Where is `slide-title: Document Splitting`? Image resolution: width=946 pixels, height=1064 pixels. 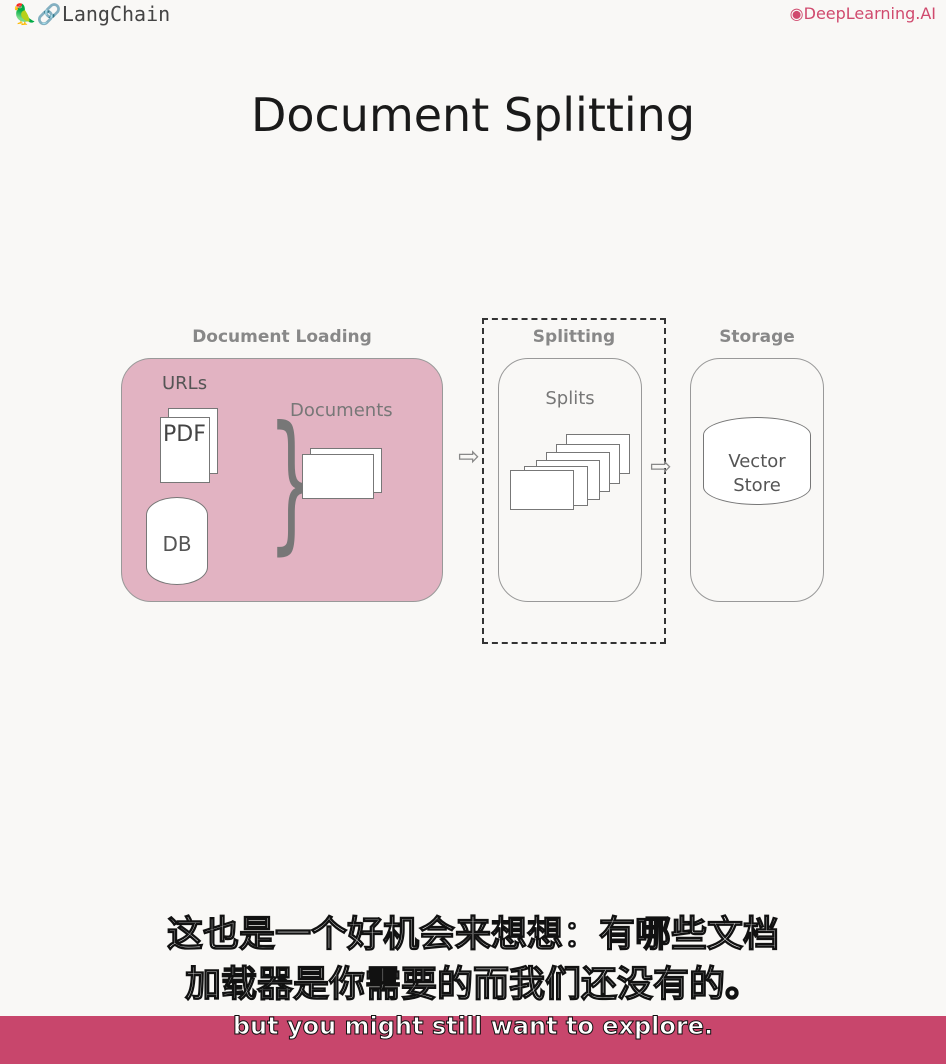 slide-title: Document Splitting is located at coordinates (473, 115).